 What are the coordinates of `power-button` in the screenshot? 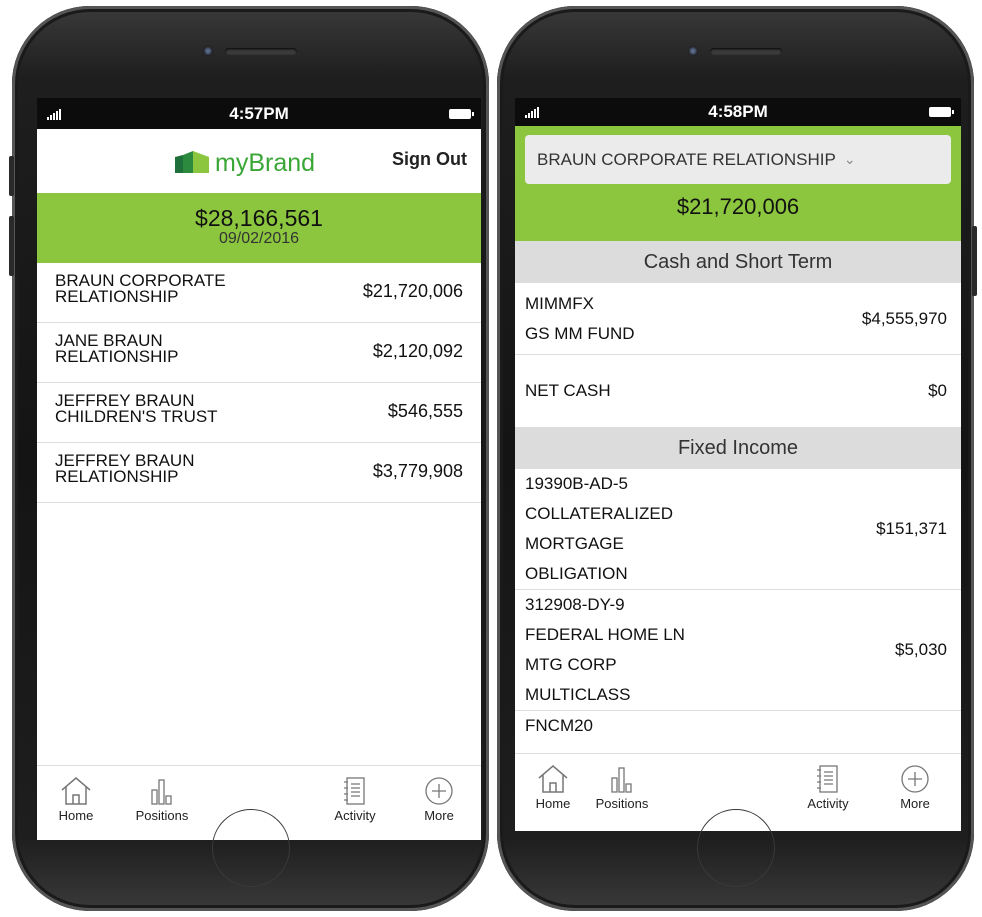 It's located at (974, 261).